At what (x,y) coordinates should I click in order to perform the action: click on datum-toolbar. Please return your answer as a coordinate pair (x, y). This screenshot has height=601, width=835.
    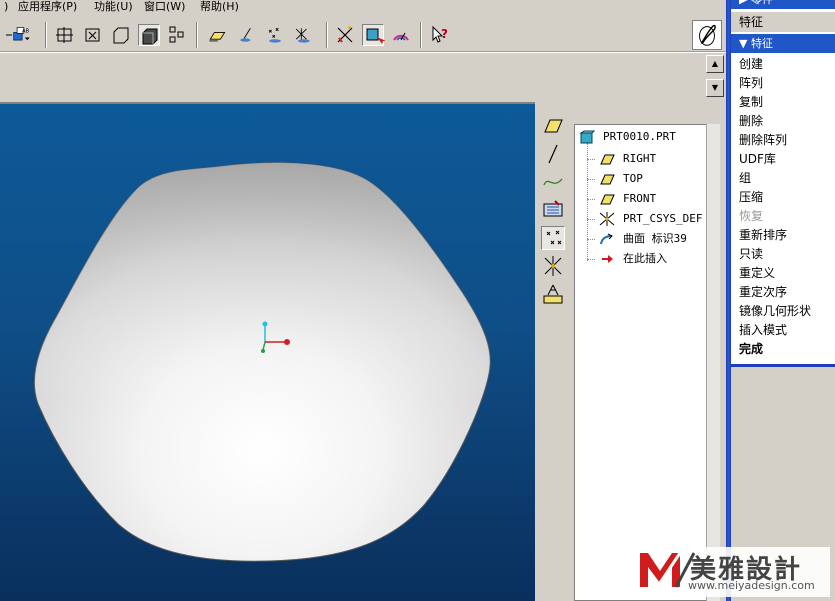
    Looking at the image, I should click on (553, 207).